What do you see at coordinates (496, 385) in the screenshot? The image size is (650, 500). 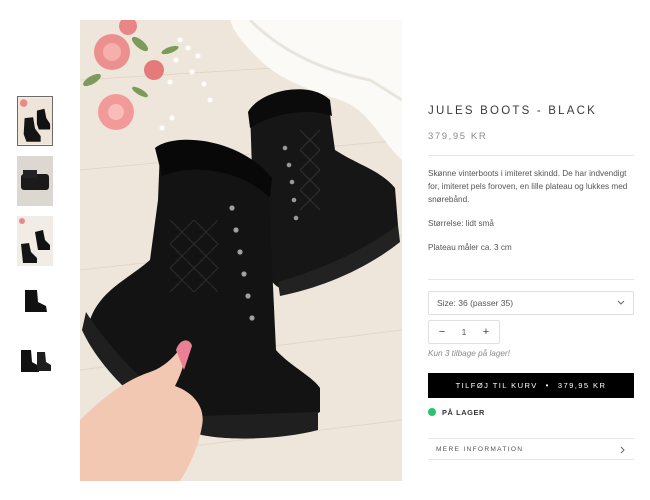 I see `add-to-cart-label: TILFØJ TIL KURV` at bounding box center [496, 385].